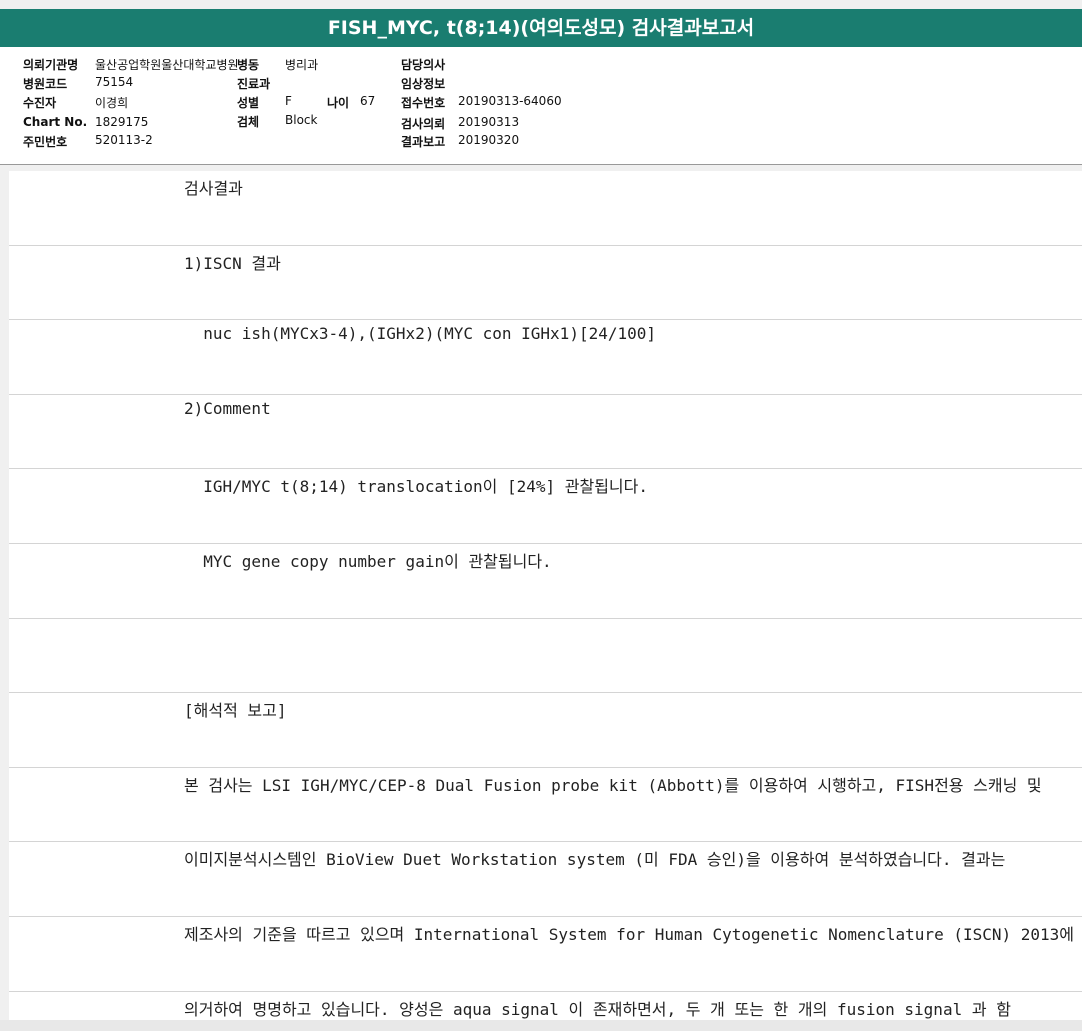 This screenshot has height=1031, width=1082. What do you see at coordinates (112, 103) in the screenshot?
I see `patient-value: 이경희` at bounding box center [112, 103].